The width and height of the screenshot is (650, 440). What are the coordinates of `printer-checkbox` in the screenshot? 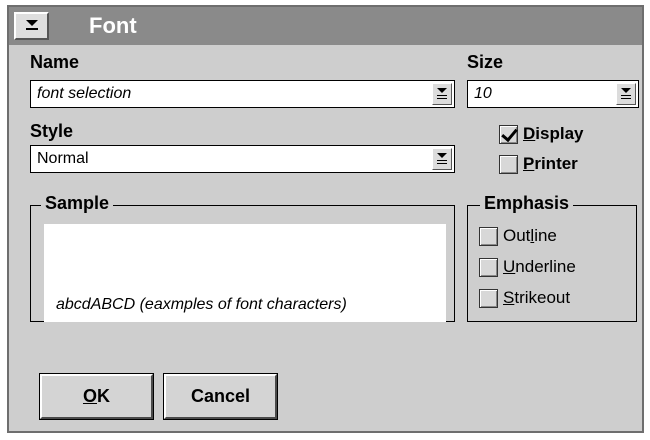 It's located at (508, 164).